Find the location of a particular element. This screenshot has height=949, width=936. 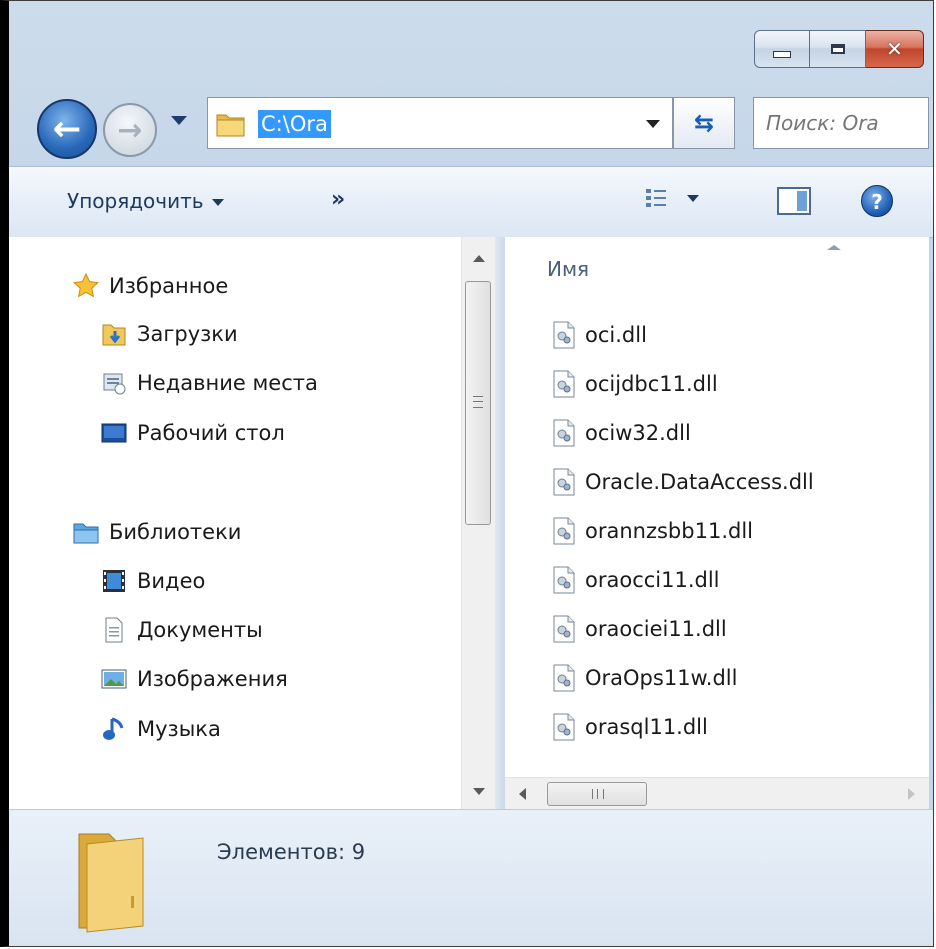

file-row: oci.dll is located at coordinates (600, 335).